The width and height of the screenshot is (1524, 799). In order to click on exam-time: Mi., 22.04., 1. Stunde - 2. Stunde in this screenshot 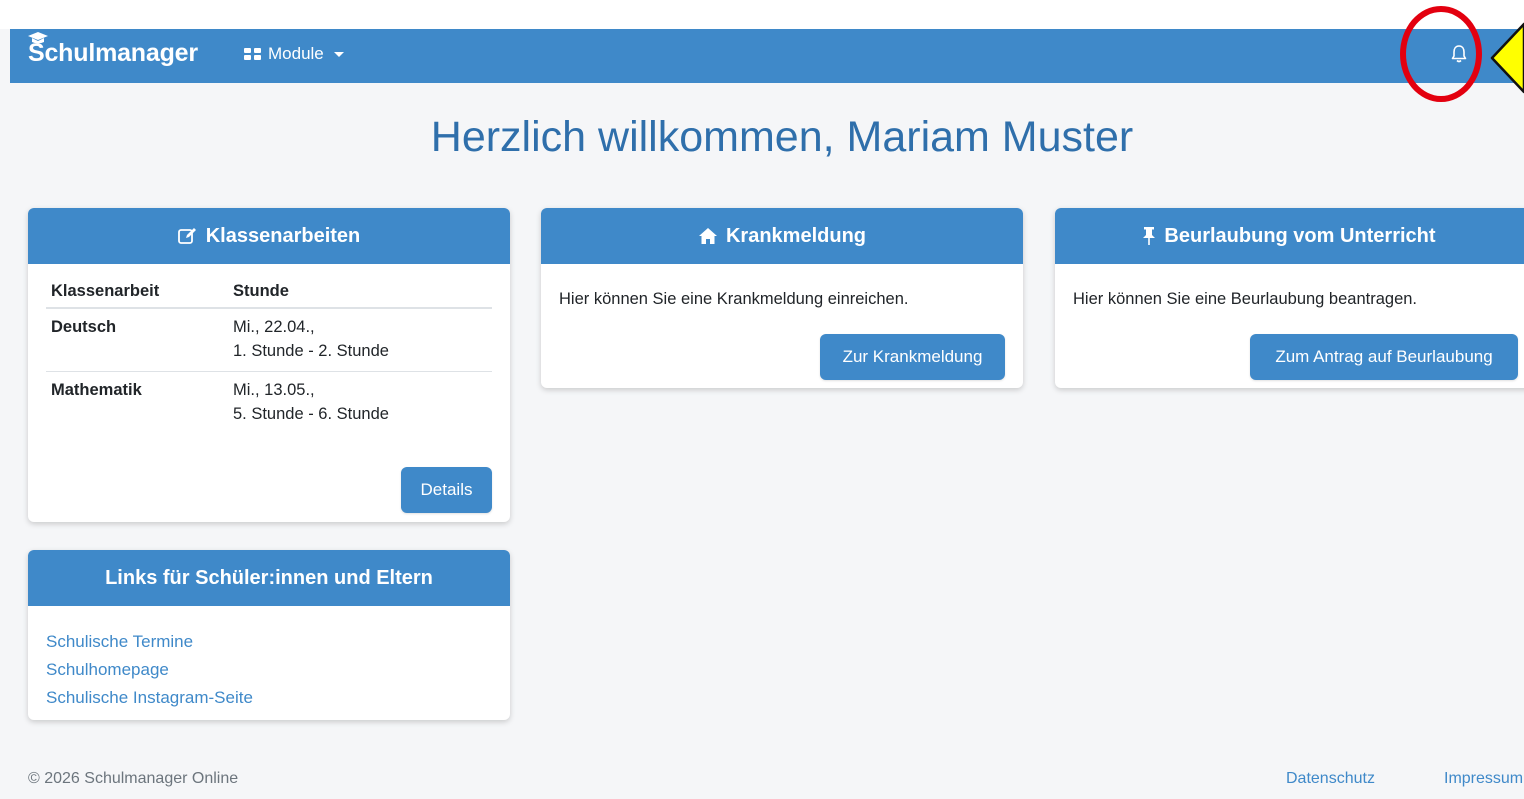, I will do `click(360, 340)`.